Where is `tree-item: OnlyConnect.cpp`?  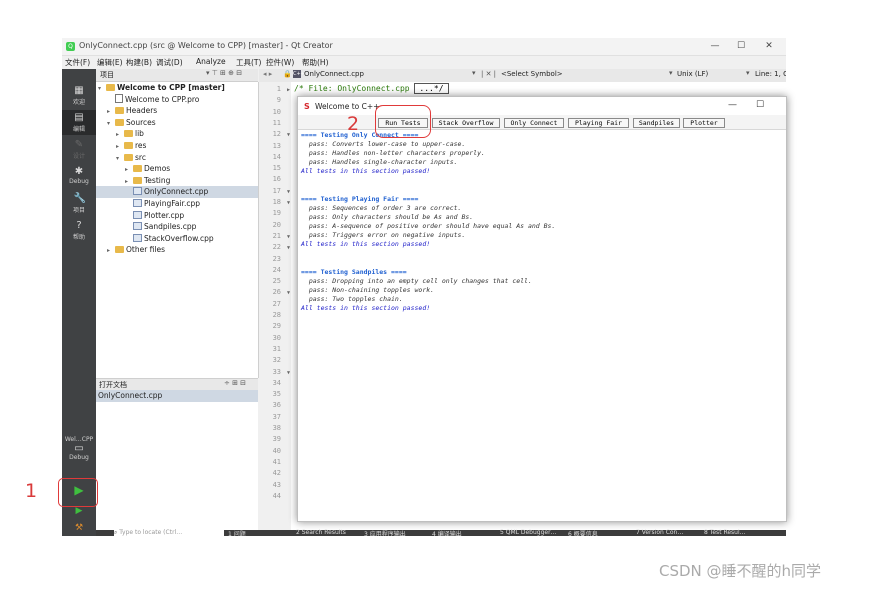
tree-item: OnlyConnect.cpp is located at coordinates (177, 192).